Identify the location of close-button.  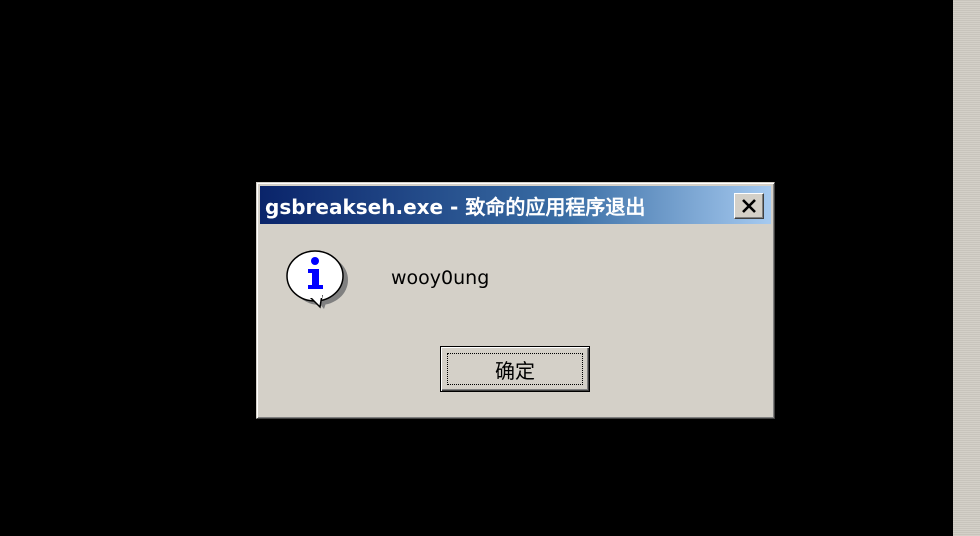
(749, 206).